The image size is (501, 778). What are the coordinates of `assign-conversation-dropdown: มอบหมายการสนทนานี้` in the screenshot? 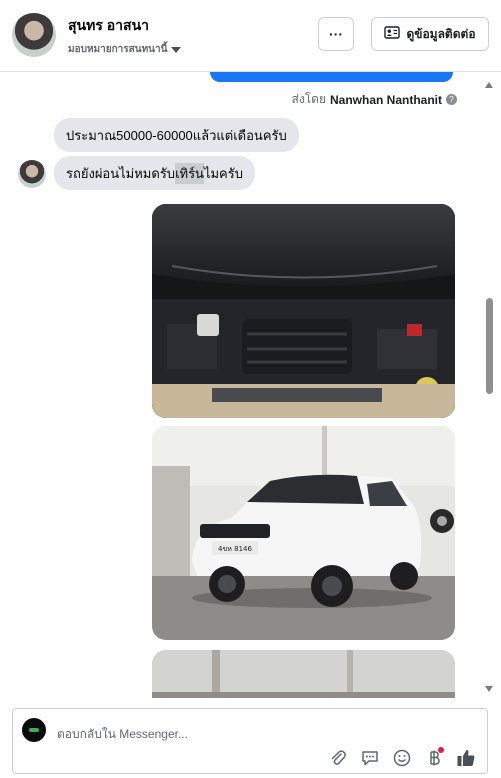 It's located at (125, 49).